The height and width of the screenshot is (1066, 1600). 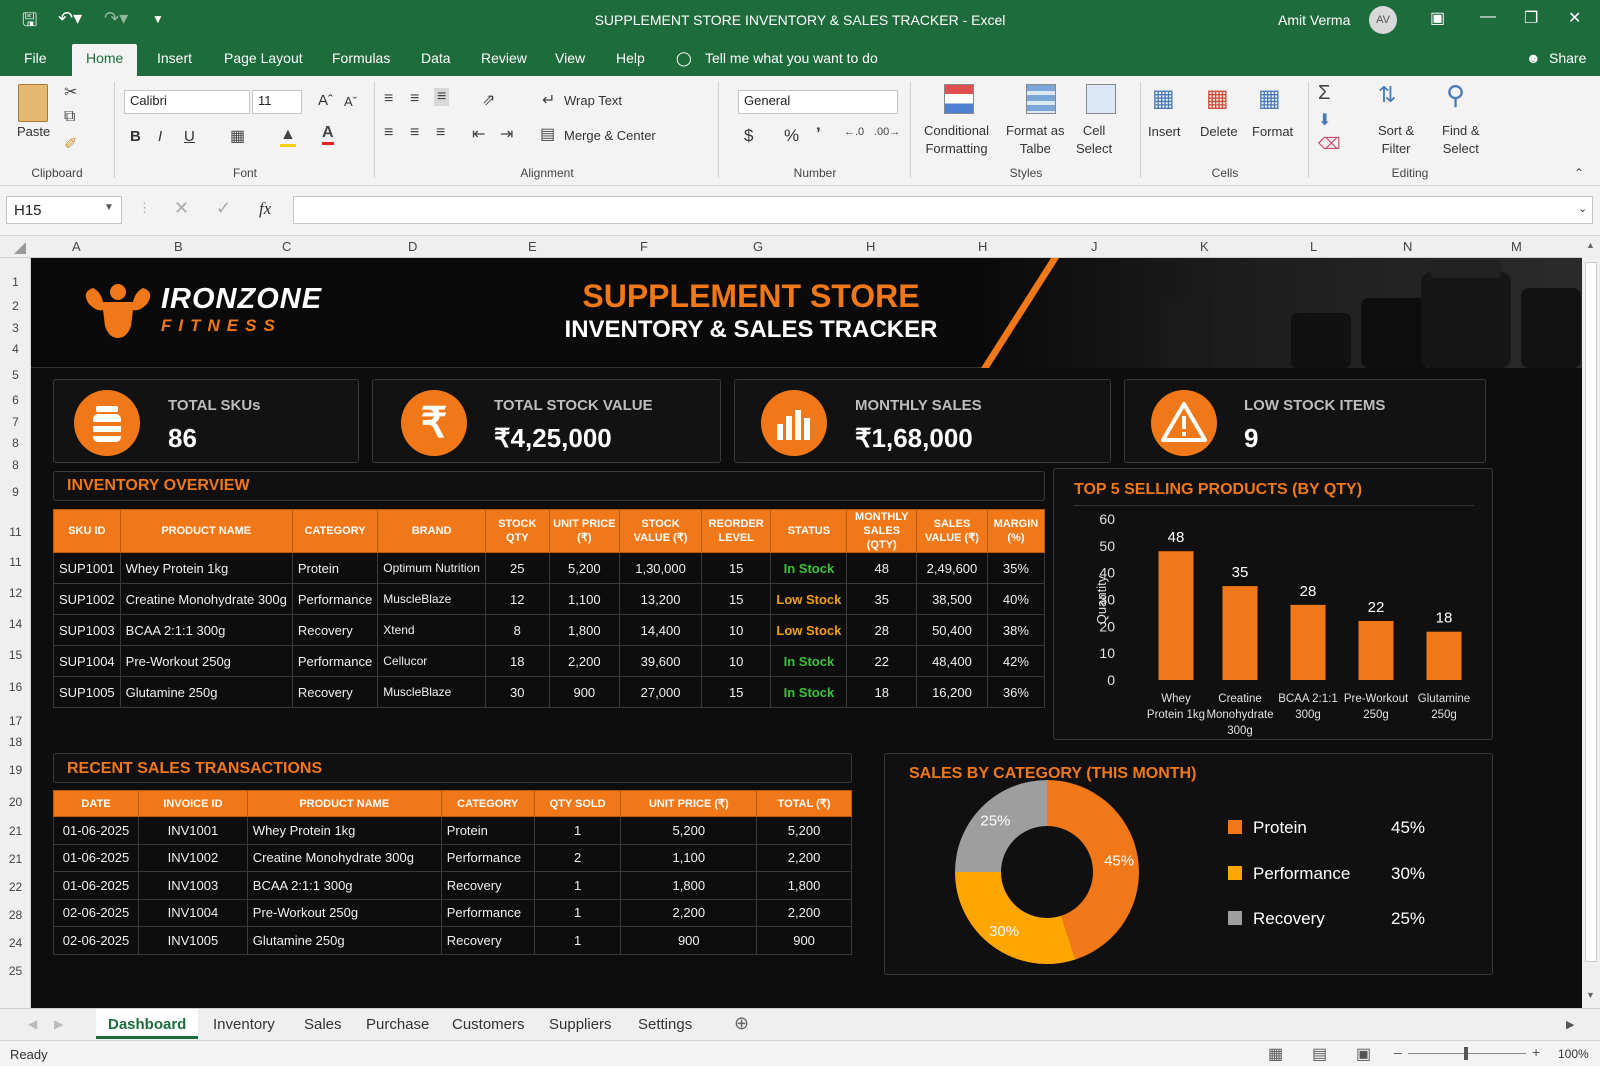 What do you see at coordinates (206, 630) in the screenshot?
I see `inventory-cell: BCAA 2:1:1 300g` at bounding box center [206, 630].